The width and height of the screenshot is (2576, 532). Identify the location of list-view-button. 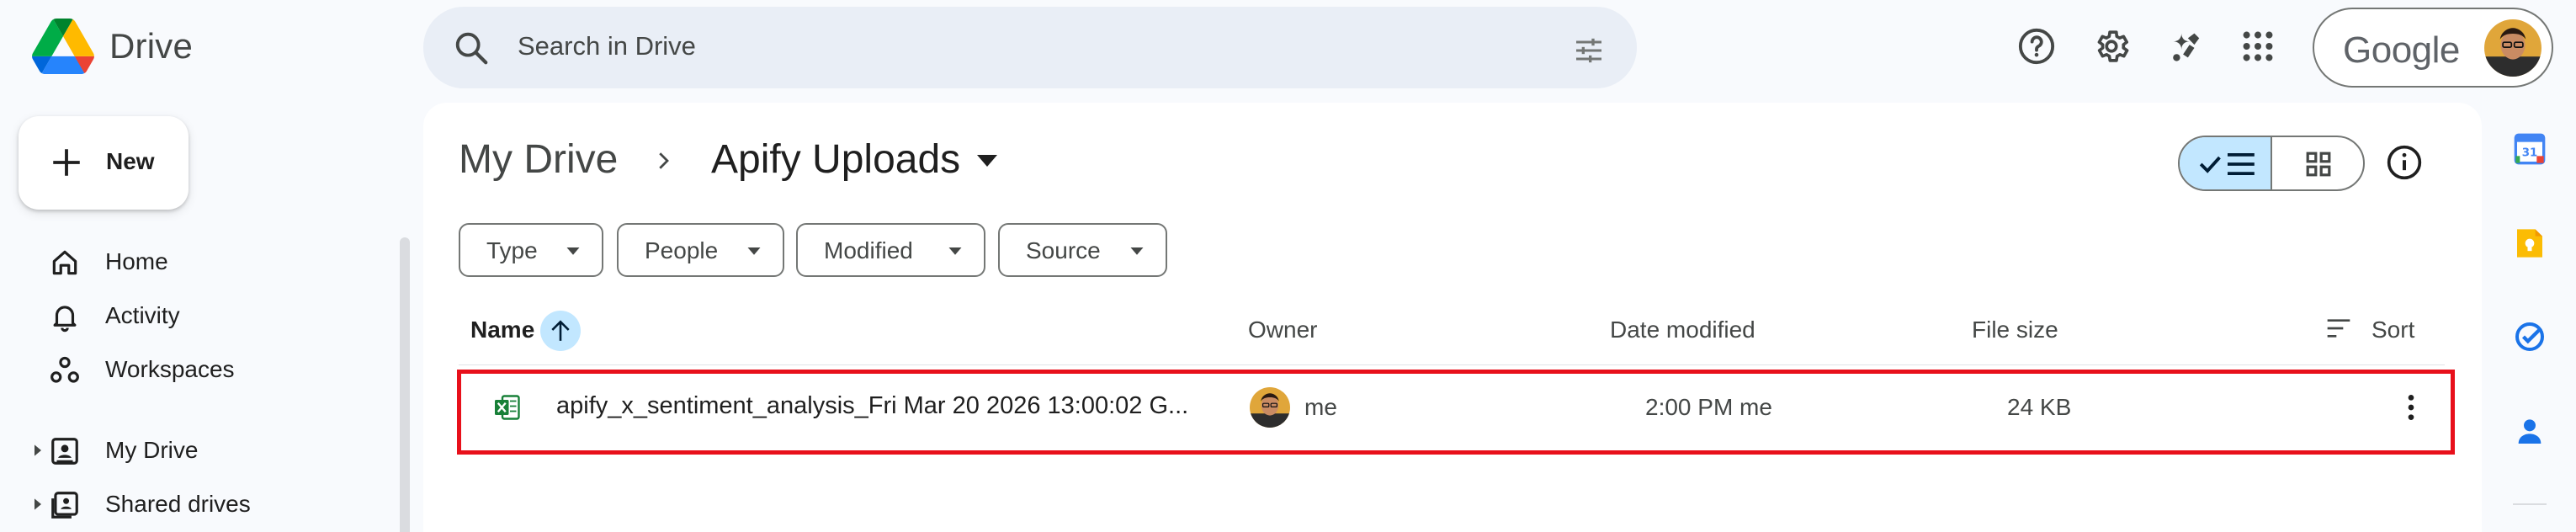
(2226, 163).